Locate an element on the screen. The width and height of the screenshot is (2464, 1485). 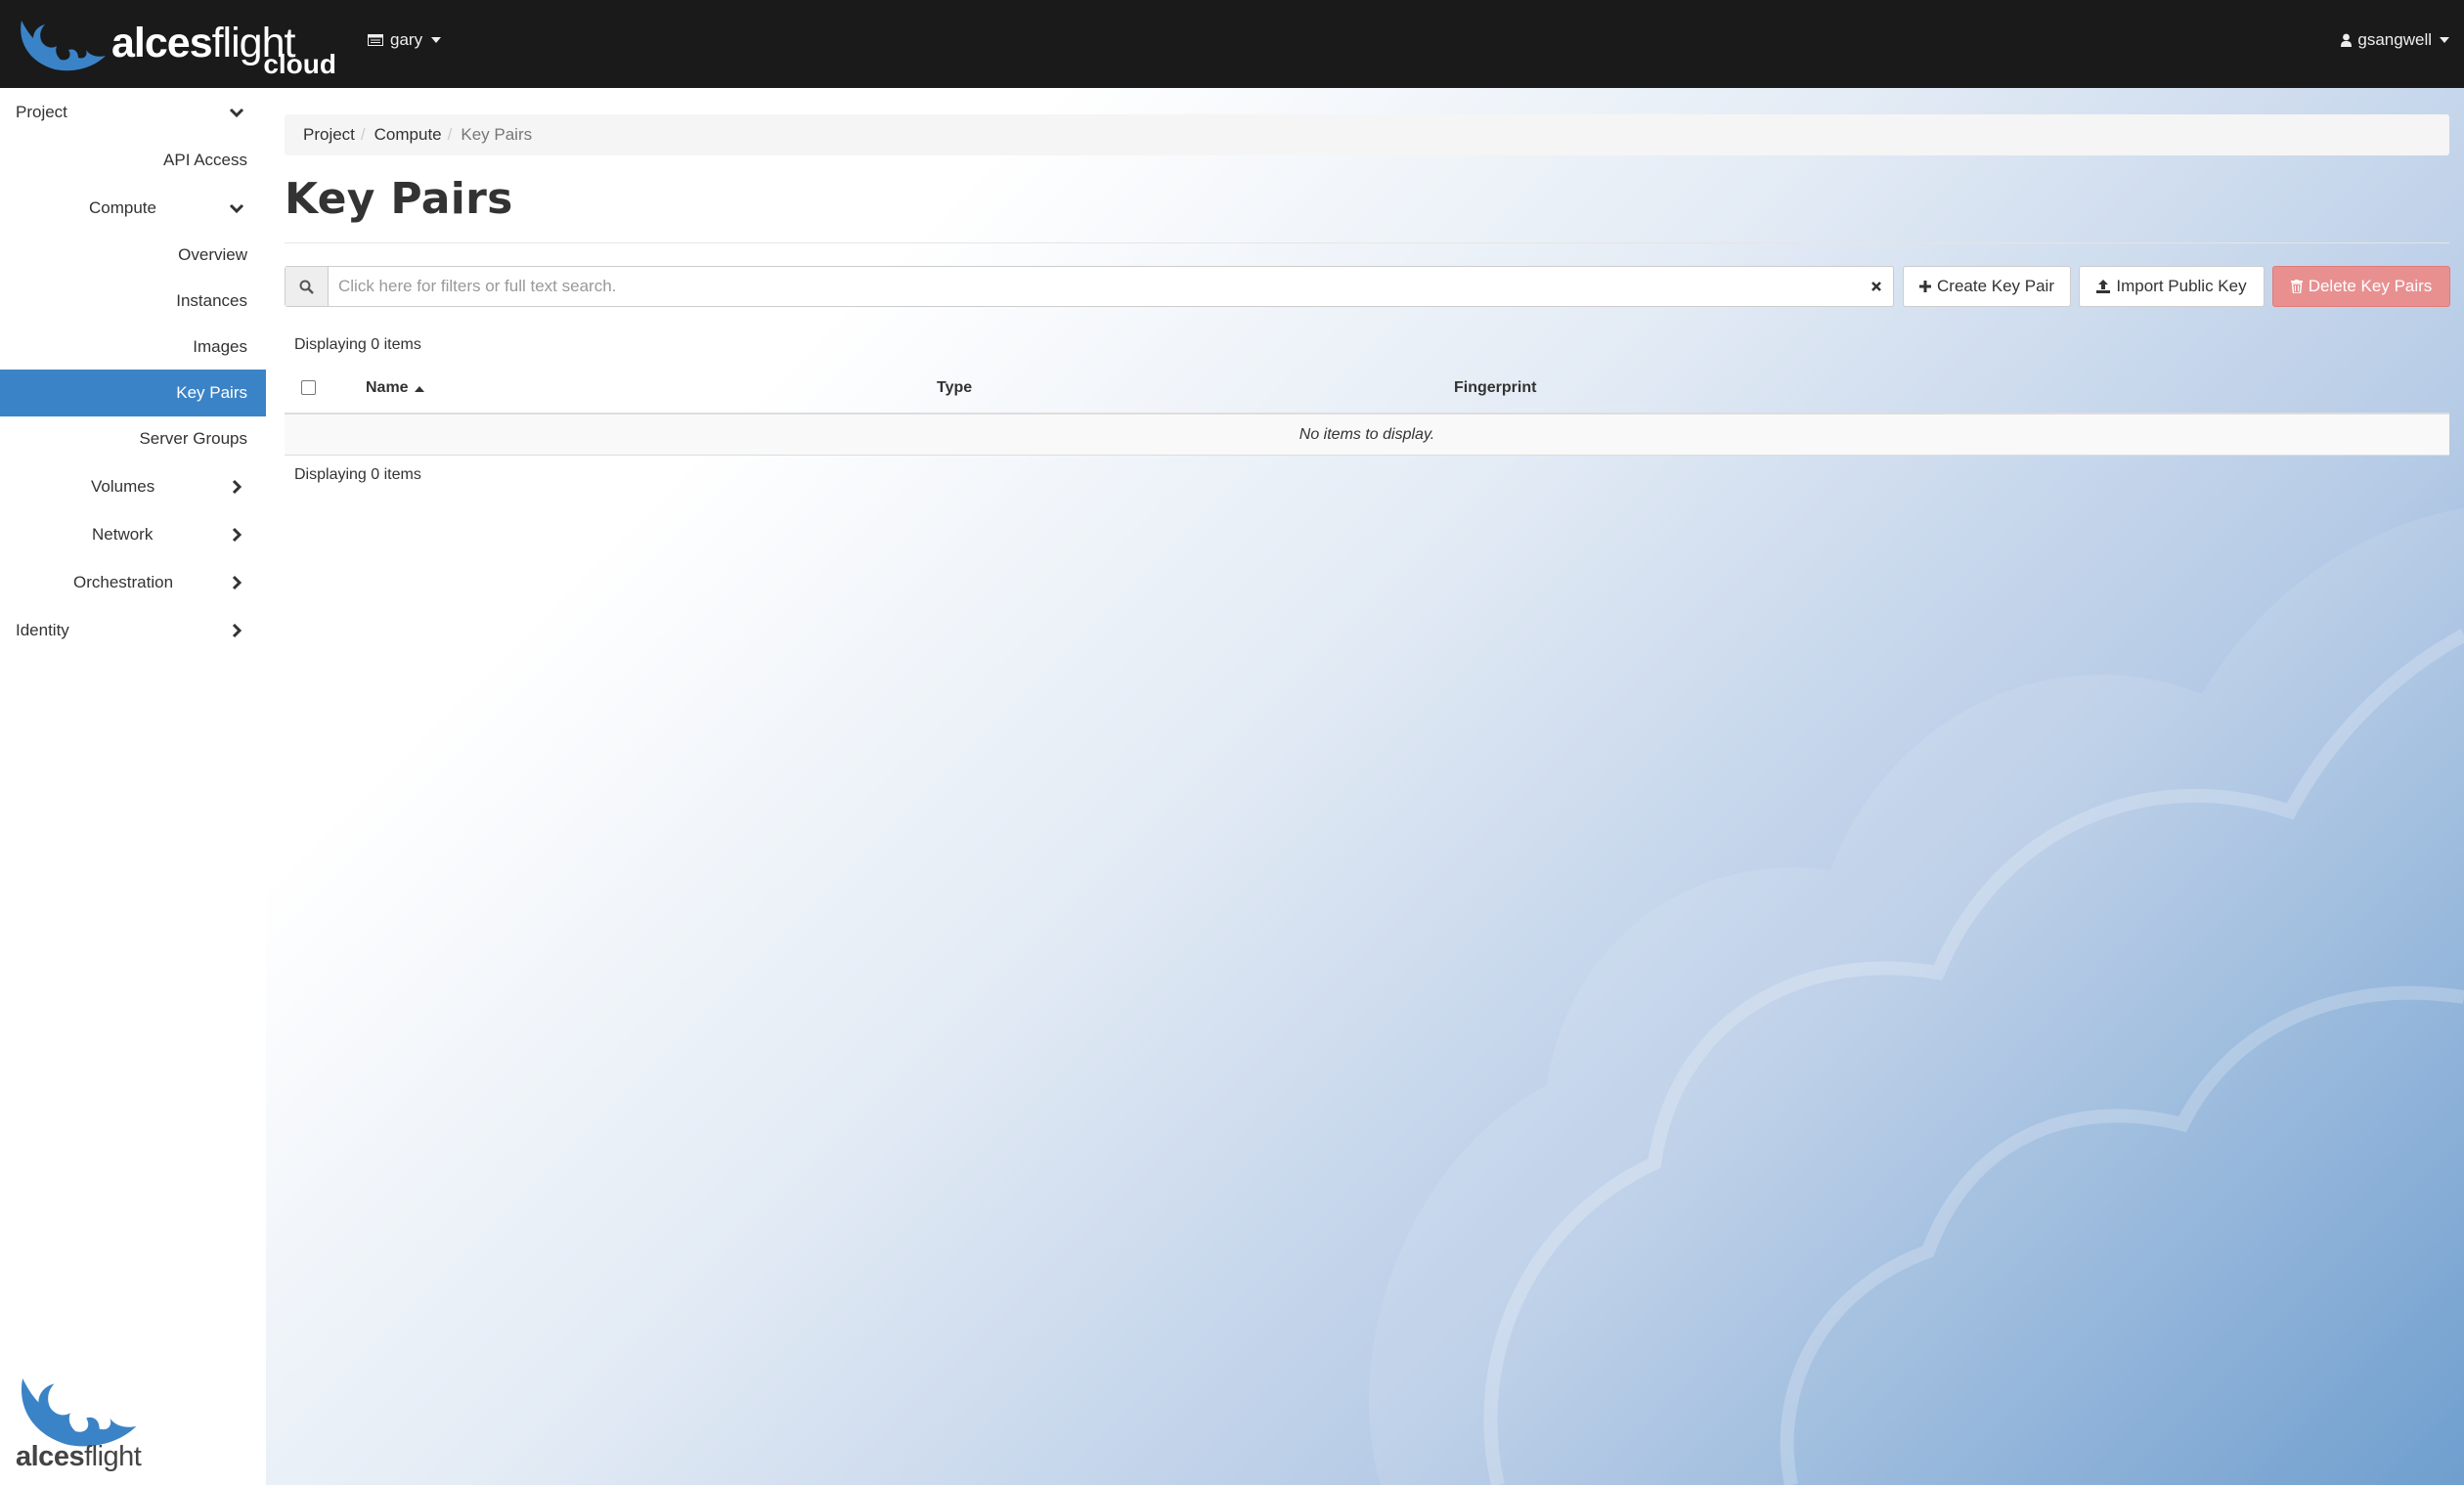
brand-wordmark: alcesflight cloud is located at coordinates (223, 50).